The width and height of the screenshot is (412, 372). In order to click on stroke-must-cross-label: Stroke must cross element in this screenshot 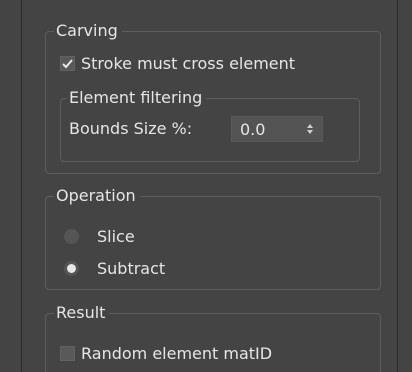, I will do `click(188, 63)`.